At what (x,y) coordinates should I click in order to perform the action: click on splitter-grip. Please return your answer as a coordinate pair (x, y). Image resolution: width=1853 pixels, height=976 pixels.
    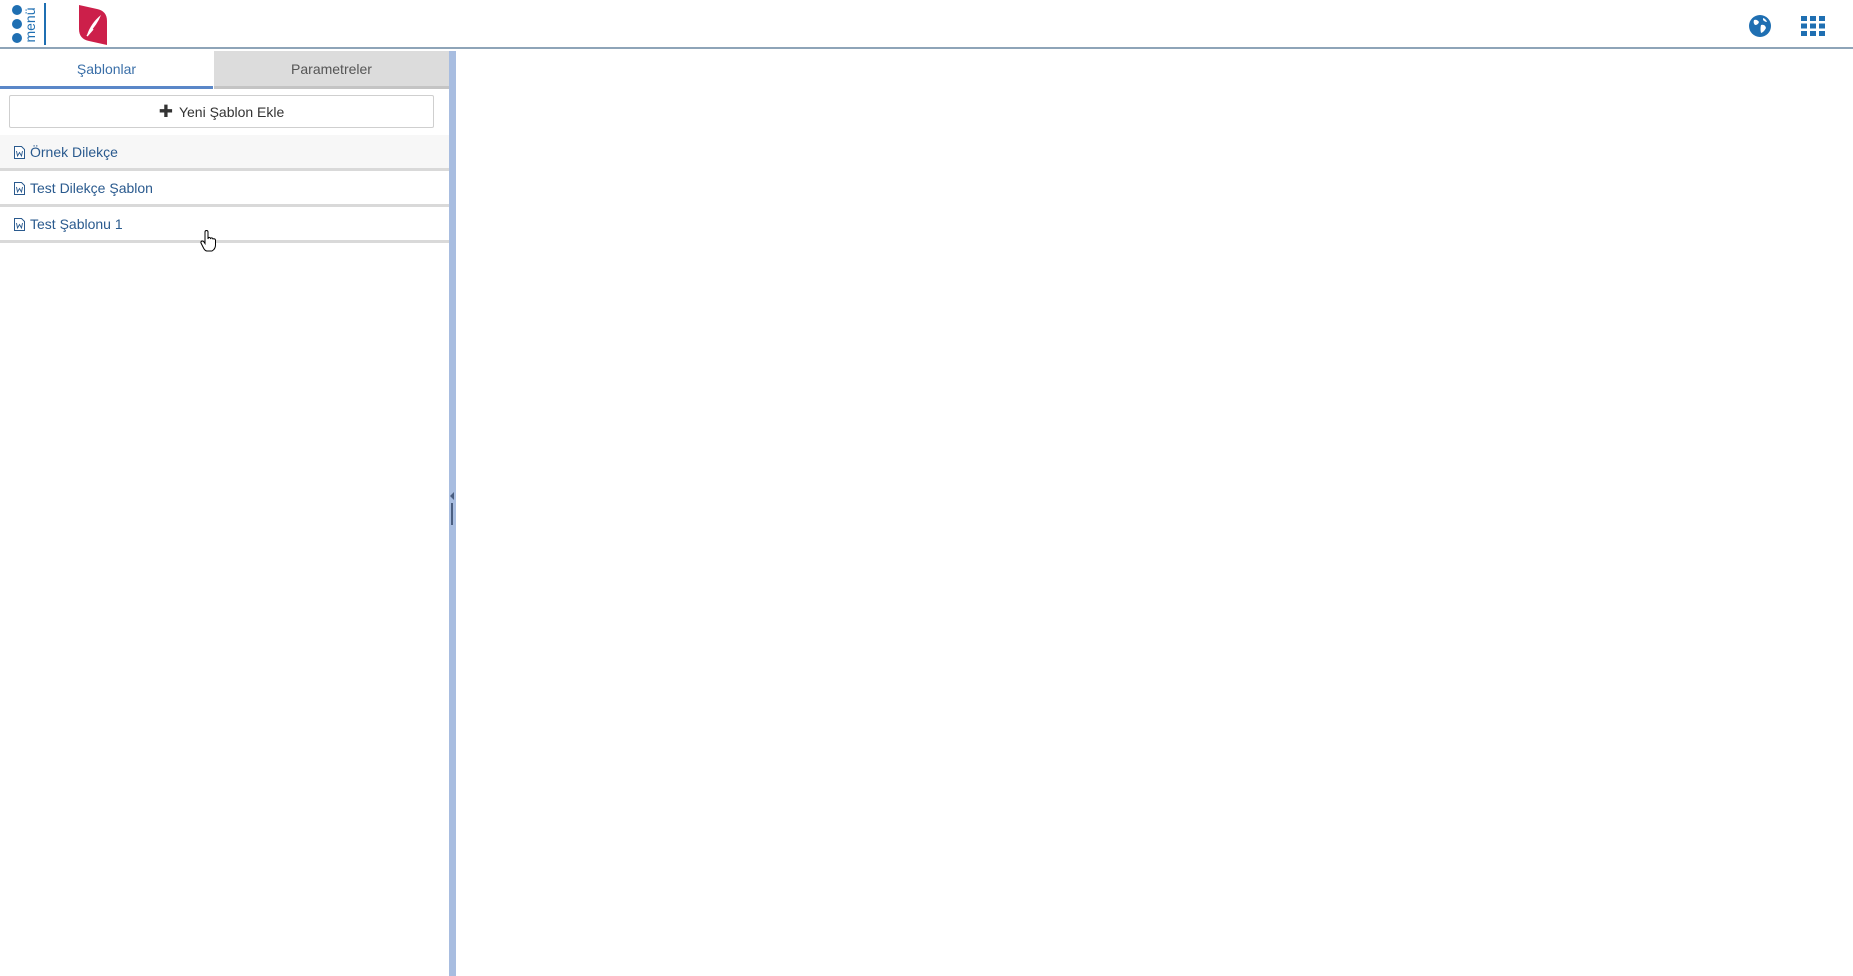
    Looking at the image, I should click on (452, 514).